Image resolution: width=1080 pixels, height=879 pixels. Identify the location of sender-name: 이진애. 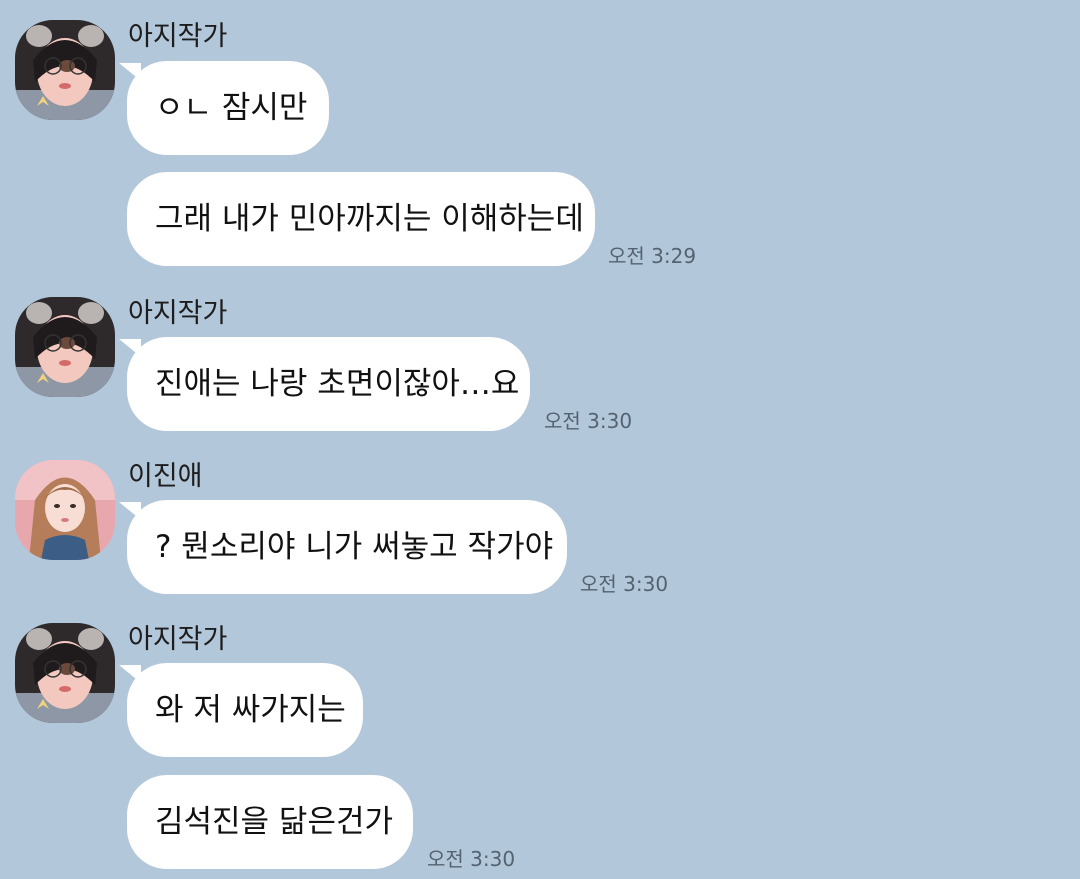
(165, 476).